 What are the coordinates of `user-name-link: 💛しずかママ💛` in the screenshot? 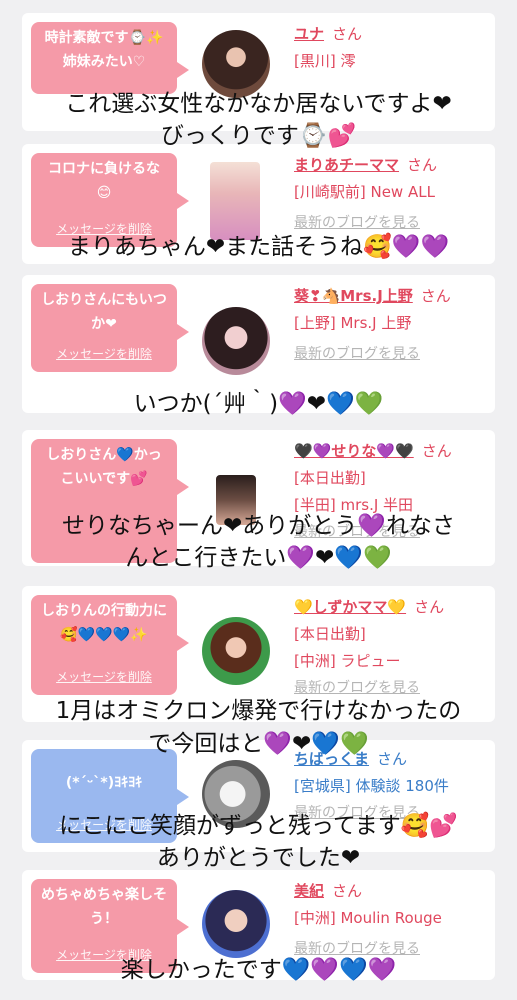 It's located at (350, 607).